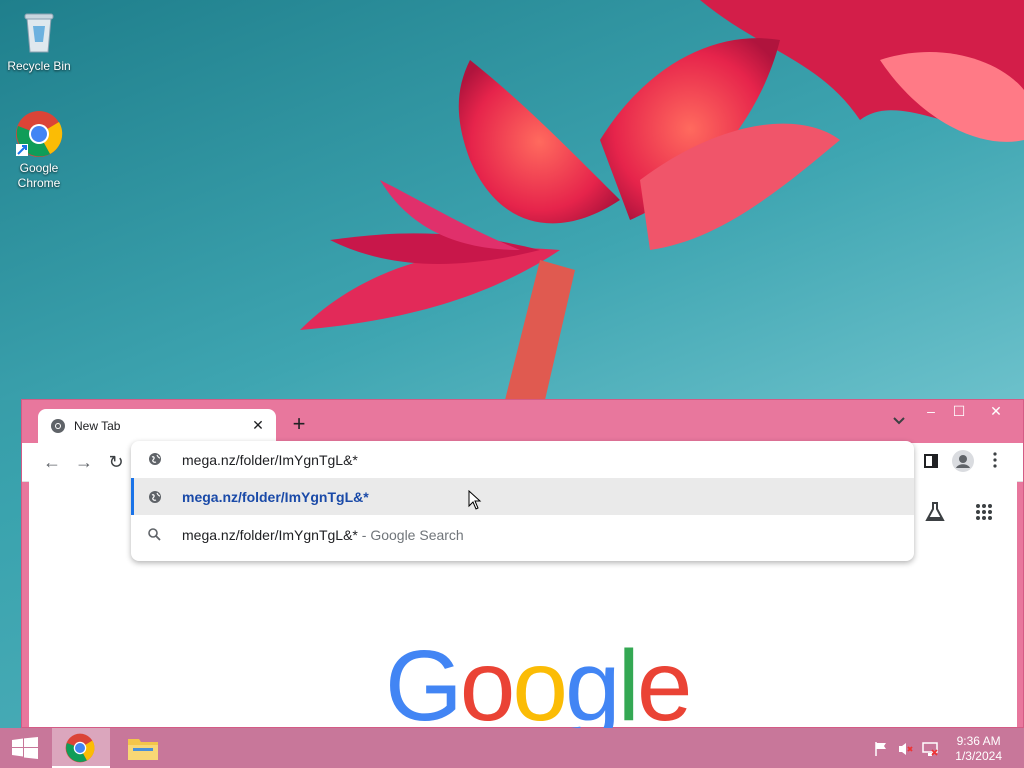 Image resolution: width=1024 pixels, height=768 pixels. I want to click on desktop-icon-recycle-bin: Recycle Bin, so click(39, 41).